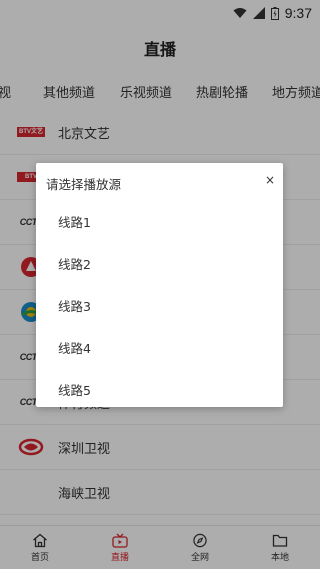 Image resolution: width=320 pixels, height=569 pixels. What do you see at coordinates (84, 184) in the screenshot?
I see `dialog-title: 请选择播放源` at bounding box center [84, 184].